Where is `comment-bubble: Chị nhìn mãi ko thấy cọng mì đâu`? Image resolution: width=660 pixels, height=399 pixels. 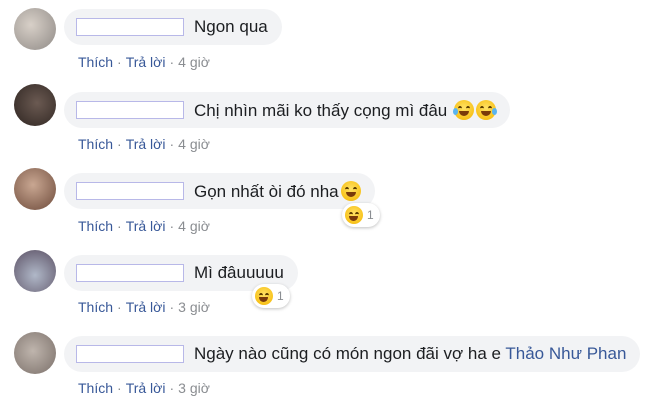
comment-bubble: Chị nhìn mãi ko thấy cọng mì đâu is located at coordinates (287, 110).